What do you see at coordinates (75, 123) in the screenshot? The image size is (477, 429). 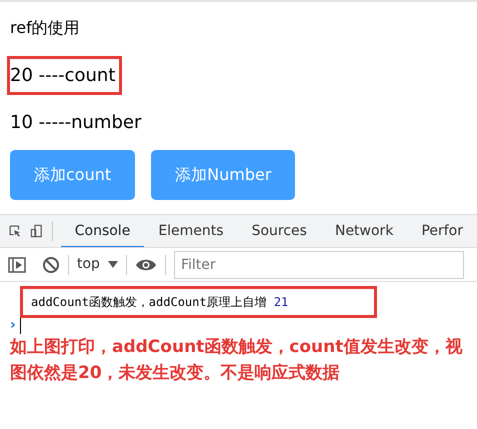 I see `number-text: 10 -----number` at bounding box center [75, 123].